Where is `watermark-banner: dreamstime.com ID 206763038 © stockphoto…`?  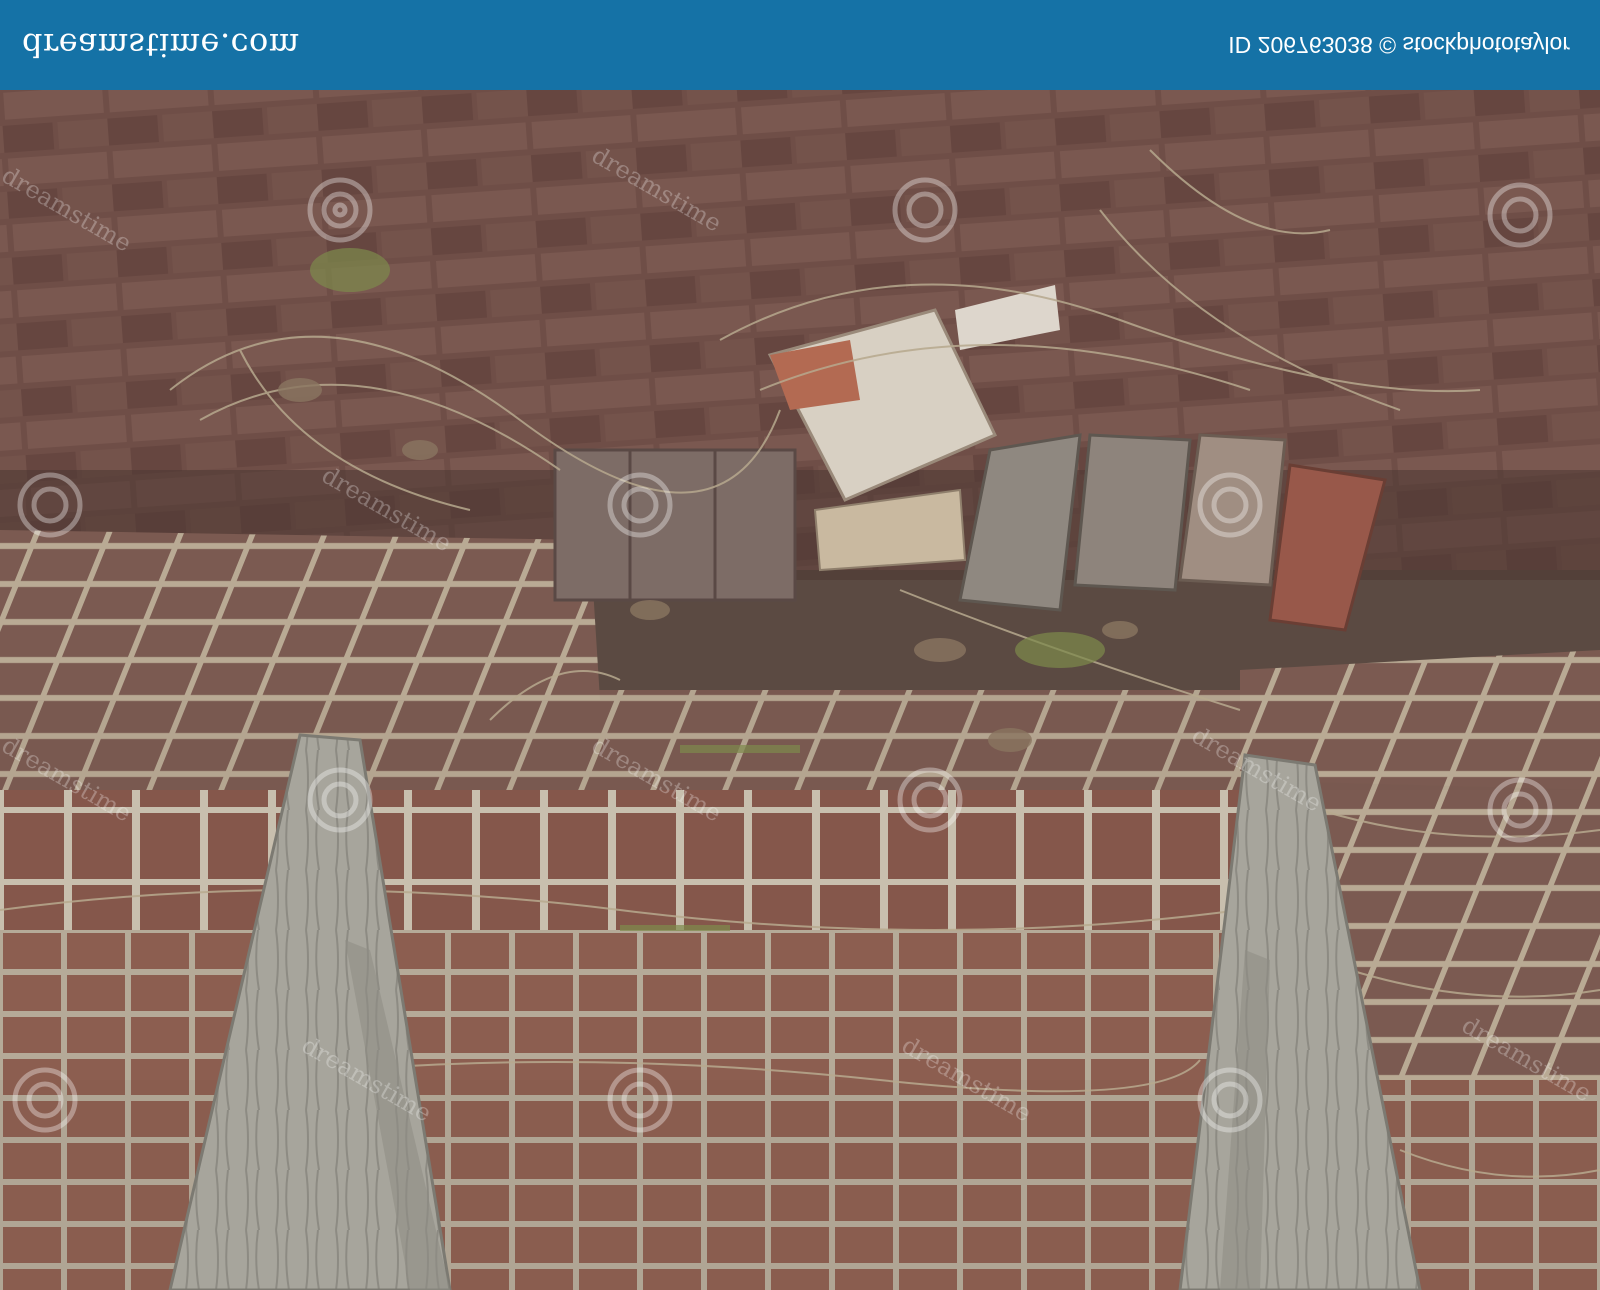 watermark-banner: dreamstime.com ID 206763038 © stockphoto… is located at coordinates (800, 45).